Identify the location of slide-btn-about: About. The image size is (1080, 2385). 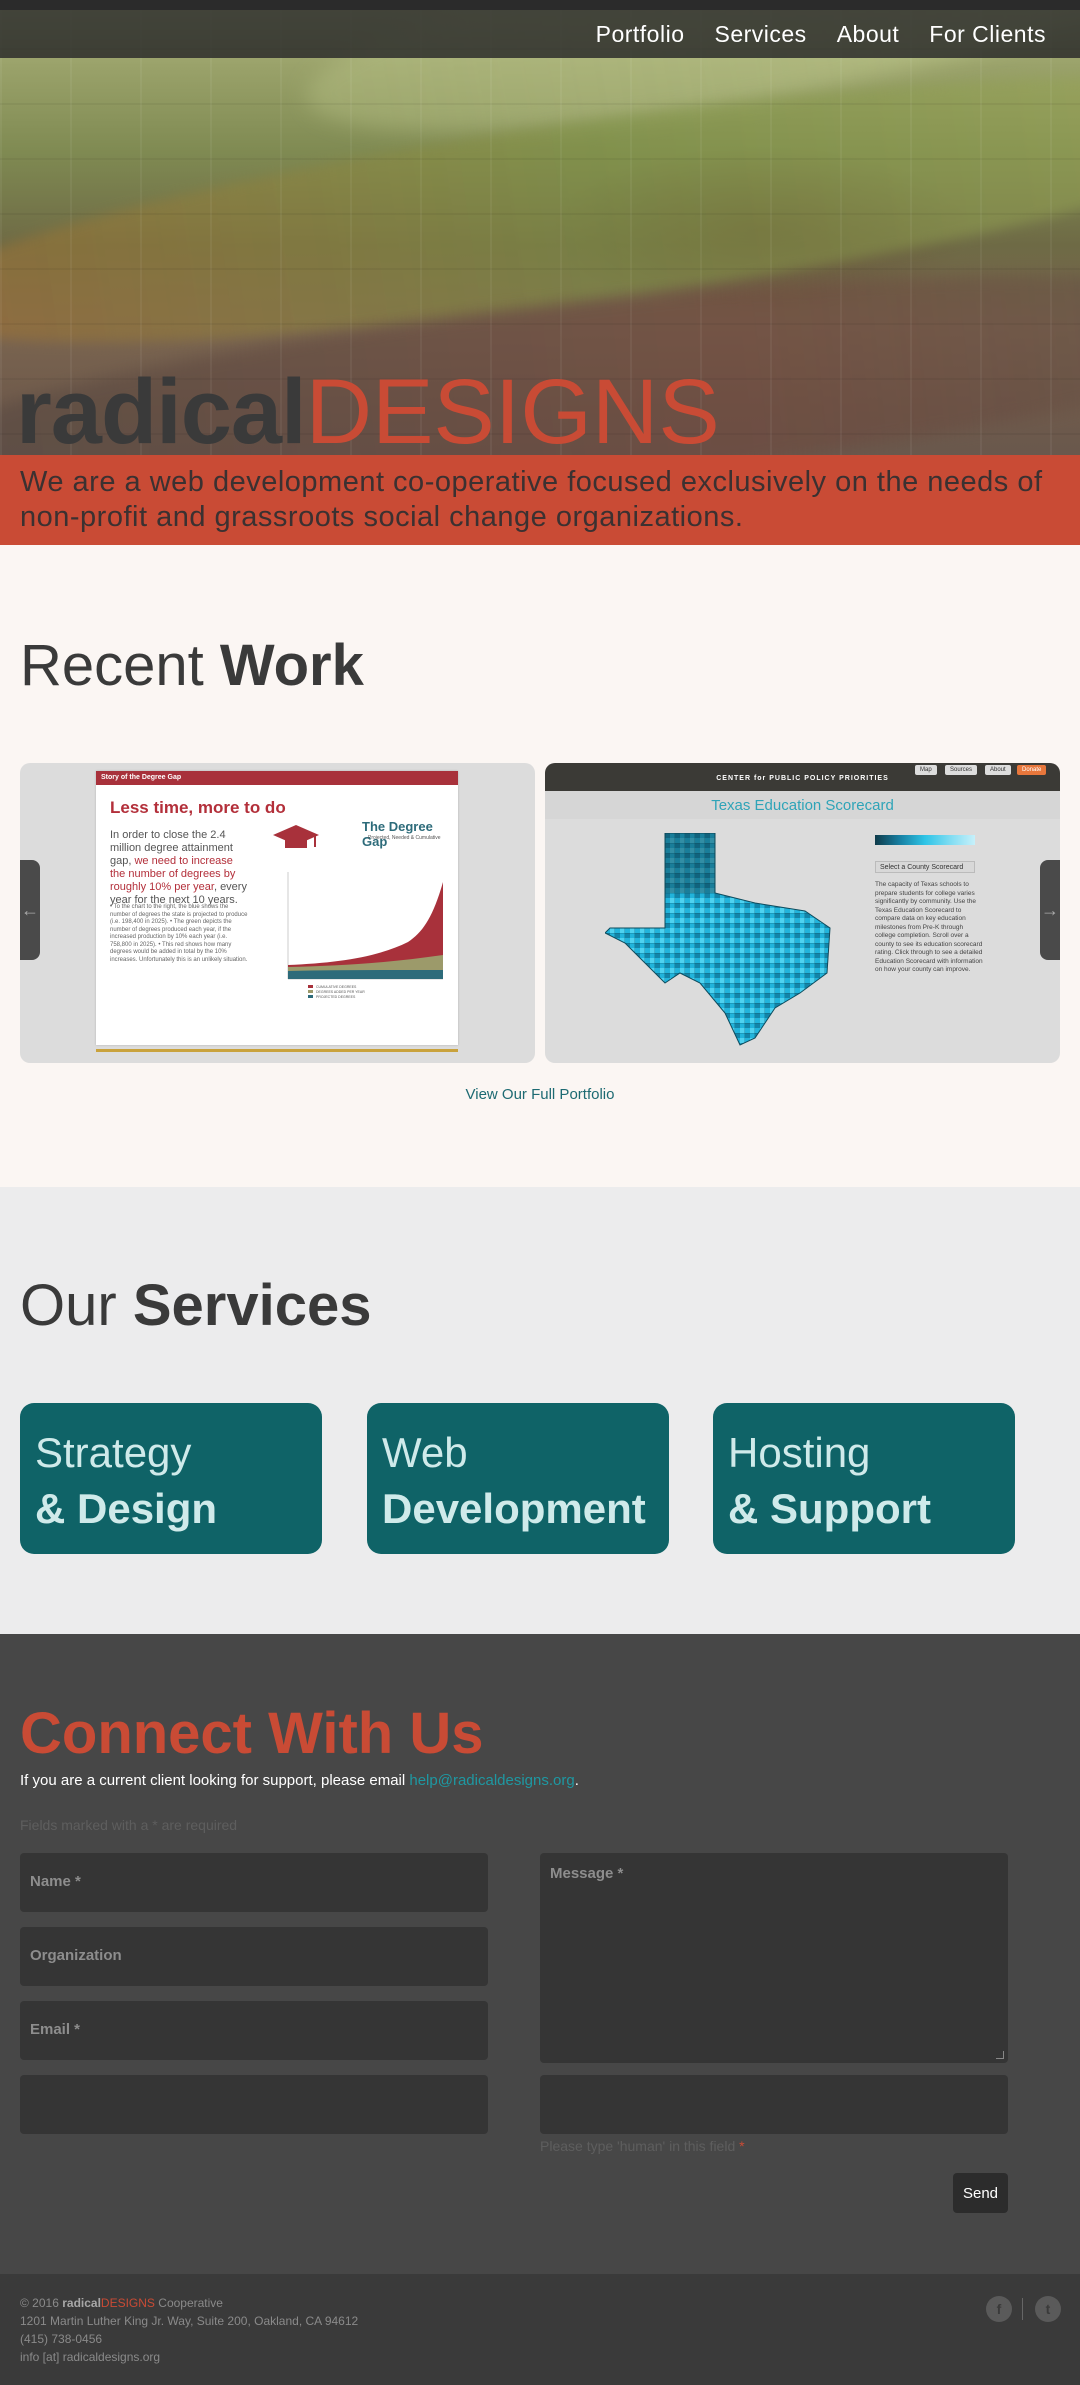
(998, 770).